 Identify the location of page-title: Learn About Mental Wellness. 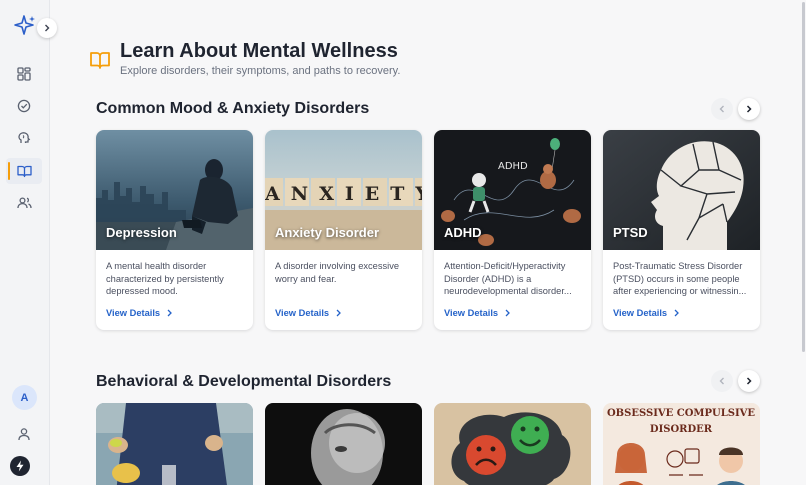
(259, 51).